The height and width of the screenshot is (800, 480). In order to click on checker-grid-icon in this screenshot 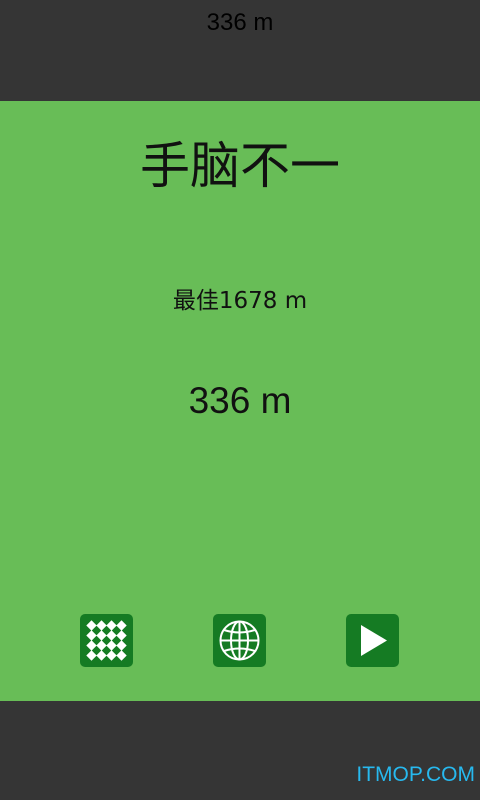, I will do `click(106, 640)`.